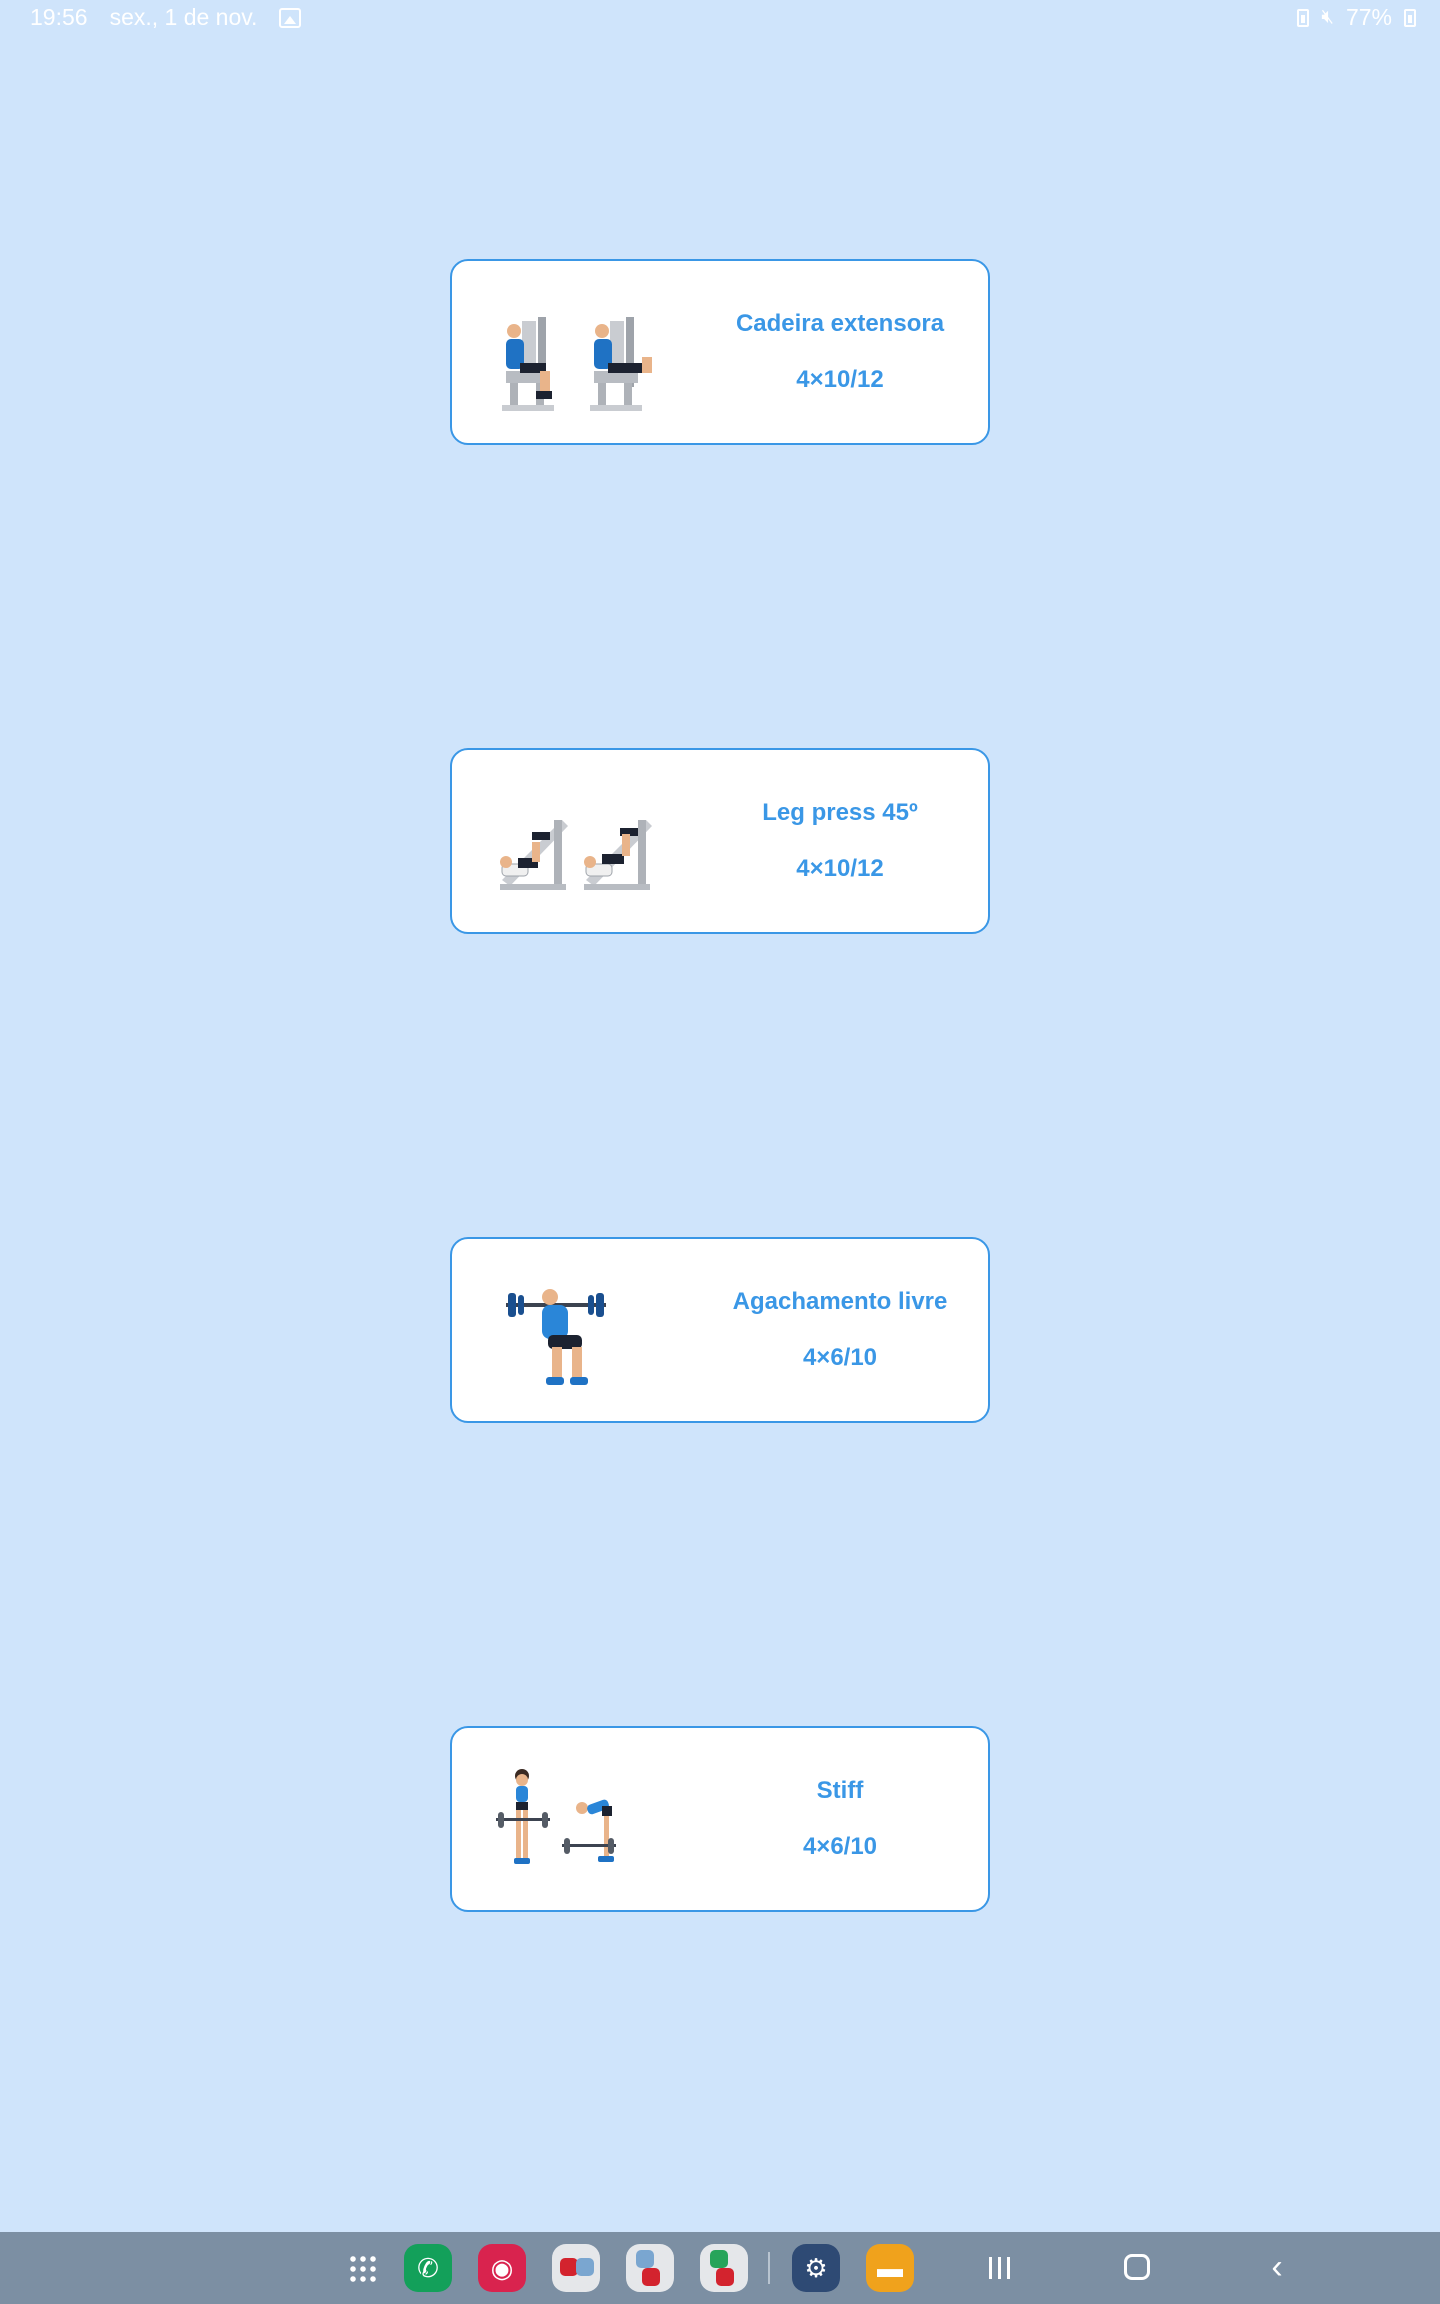 The height and width of the screenshot is (2304, 1440). Describe the element at coordinates (1001, 2268) in the screenshot. I see `recents-icon` at that location.